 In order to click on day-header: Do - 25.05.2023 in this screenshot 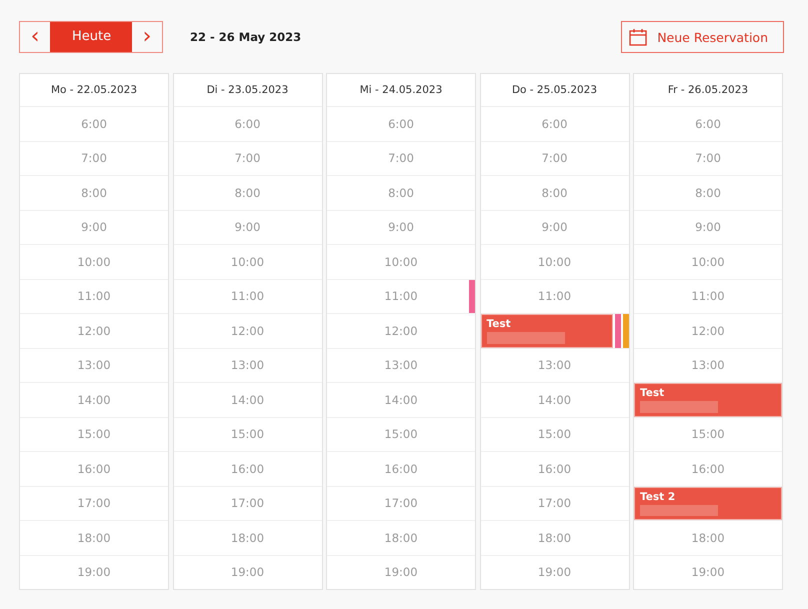, I will do `click(554, 90)`.